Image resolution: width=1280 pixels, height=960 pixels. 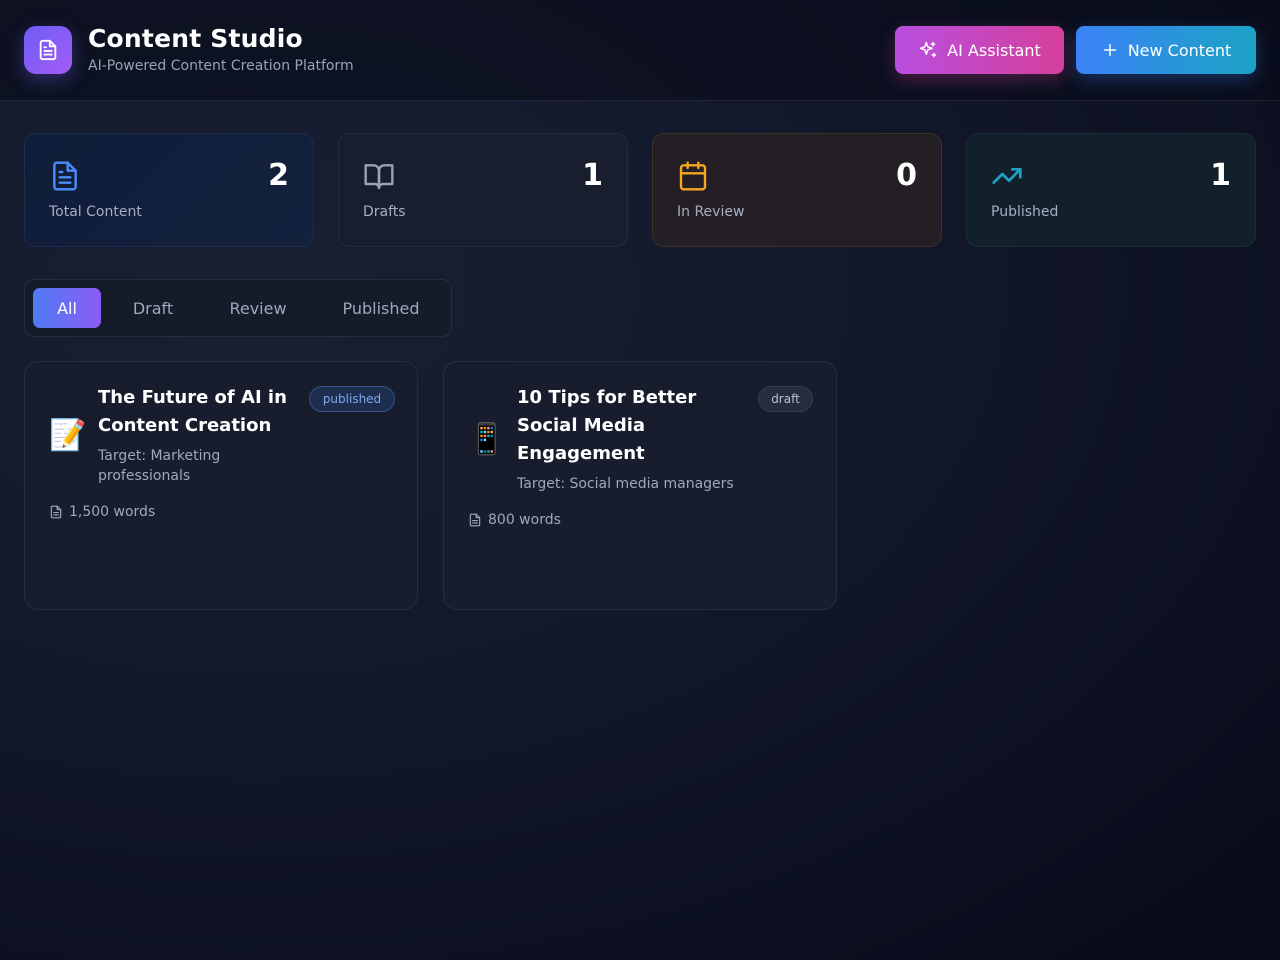 I want to click on sparkles-icon, so click(x=928, y=49).